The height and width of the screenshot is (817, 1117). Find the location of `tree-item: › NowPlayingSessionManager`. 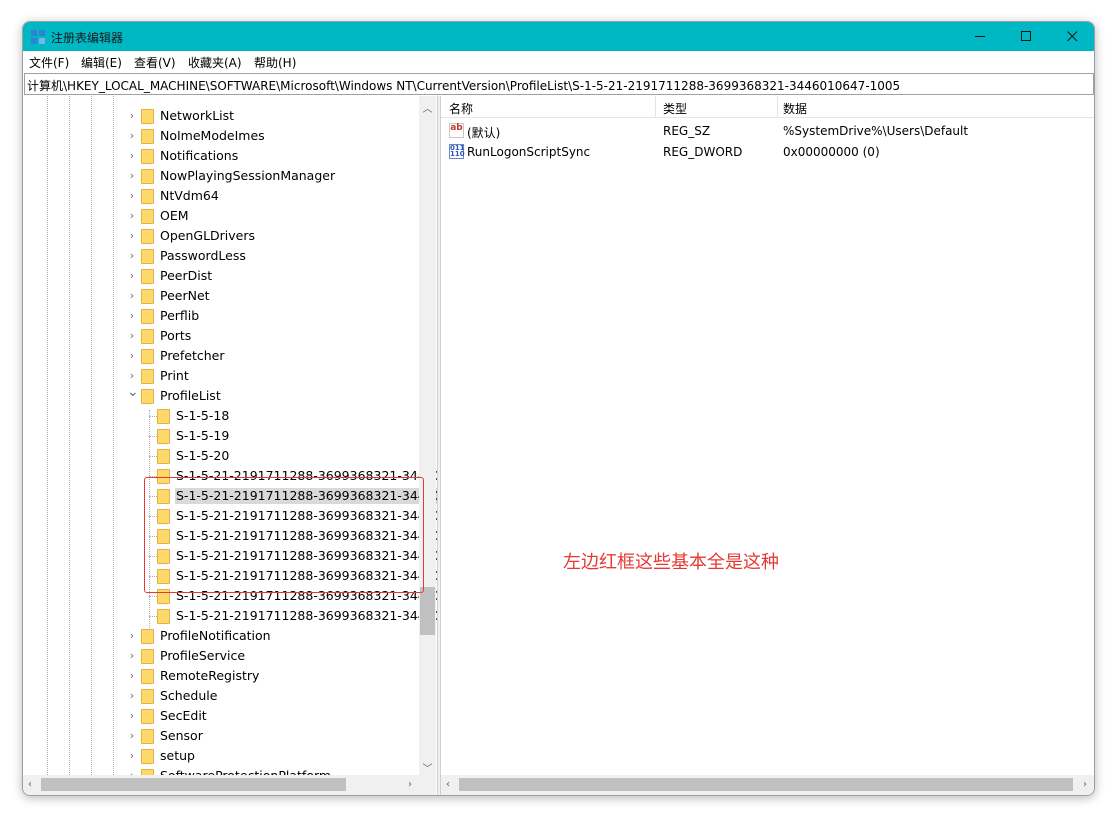

tree-item: › NowPlayingSessionManager is located at coordinates (230, 176).